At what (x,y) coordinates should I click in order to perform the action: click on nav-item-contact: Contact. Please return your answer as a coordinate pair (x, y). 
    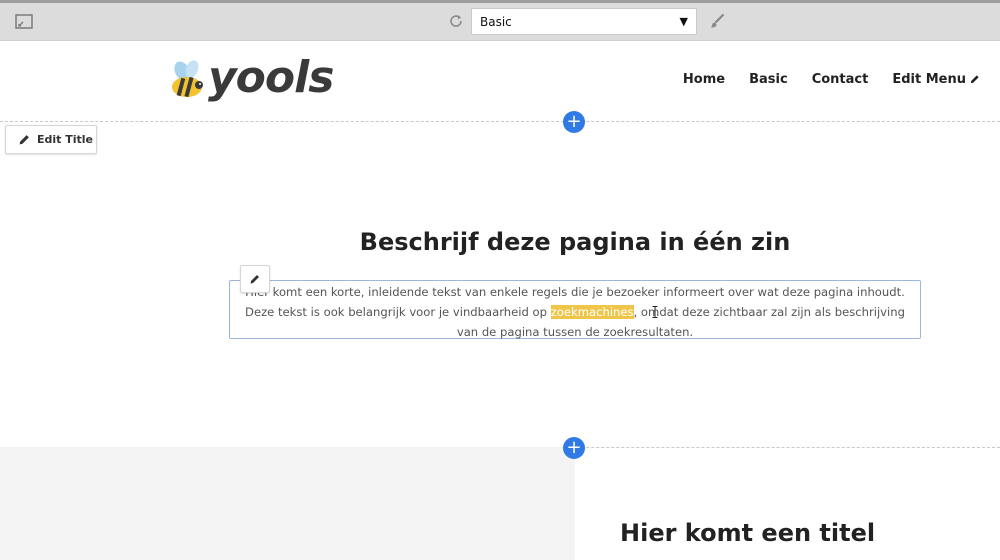
    Looking at the image, I should click on (840, 79).